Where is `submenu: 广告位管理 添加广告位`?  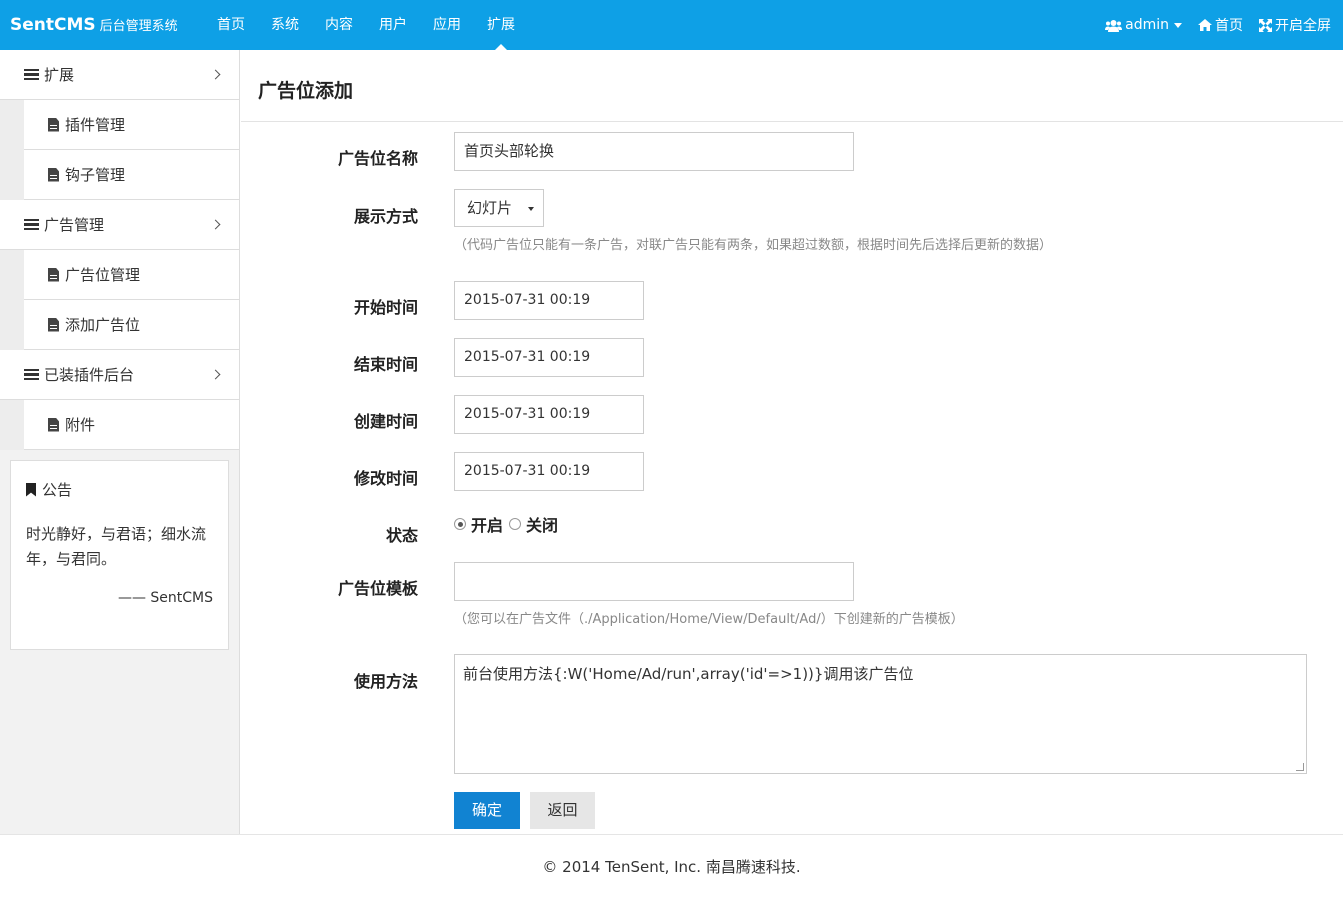 submenu: 广告位管理 添加广告位 is located at coordinates (119, 300).